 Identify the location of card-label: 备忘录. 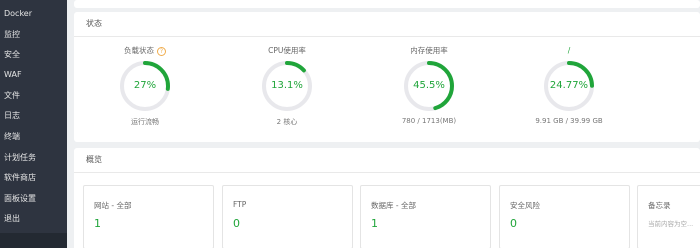
(659, 205).